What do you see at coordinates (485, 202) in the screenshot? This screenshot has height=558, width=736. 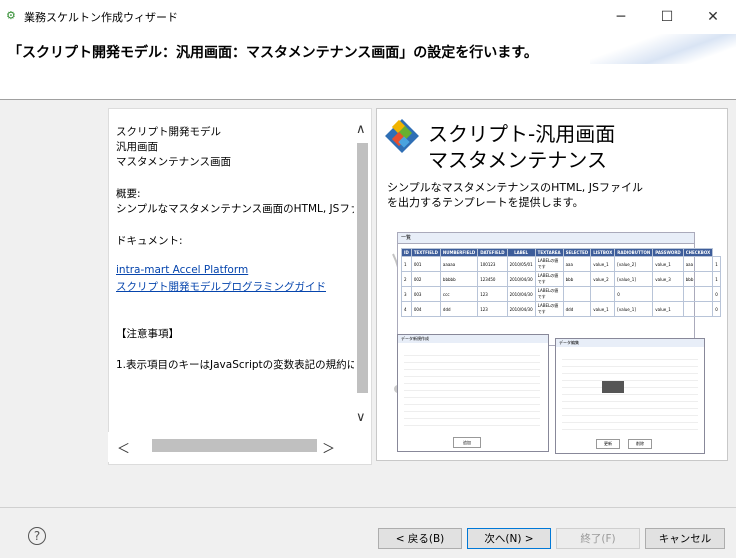 I see `template-description-line2: を出力するテンプレートを提供します。` at bounding box center [485, 202].